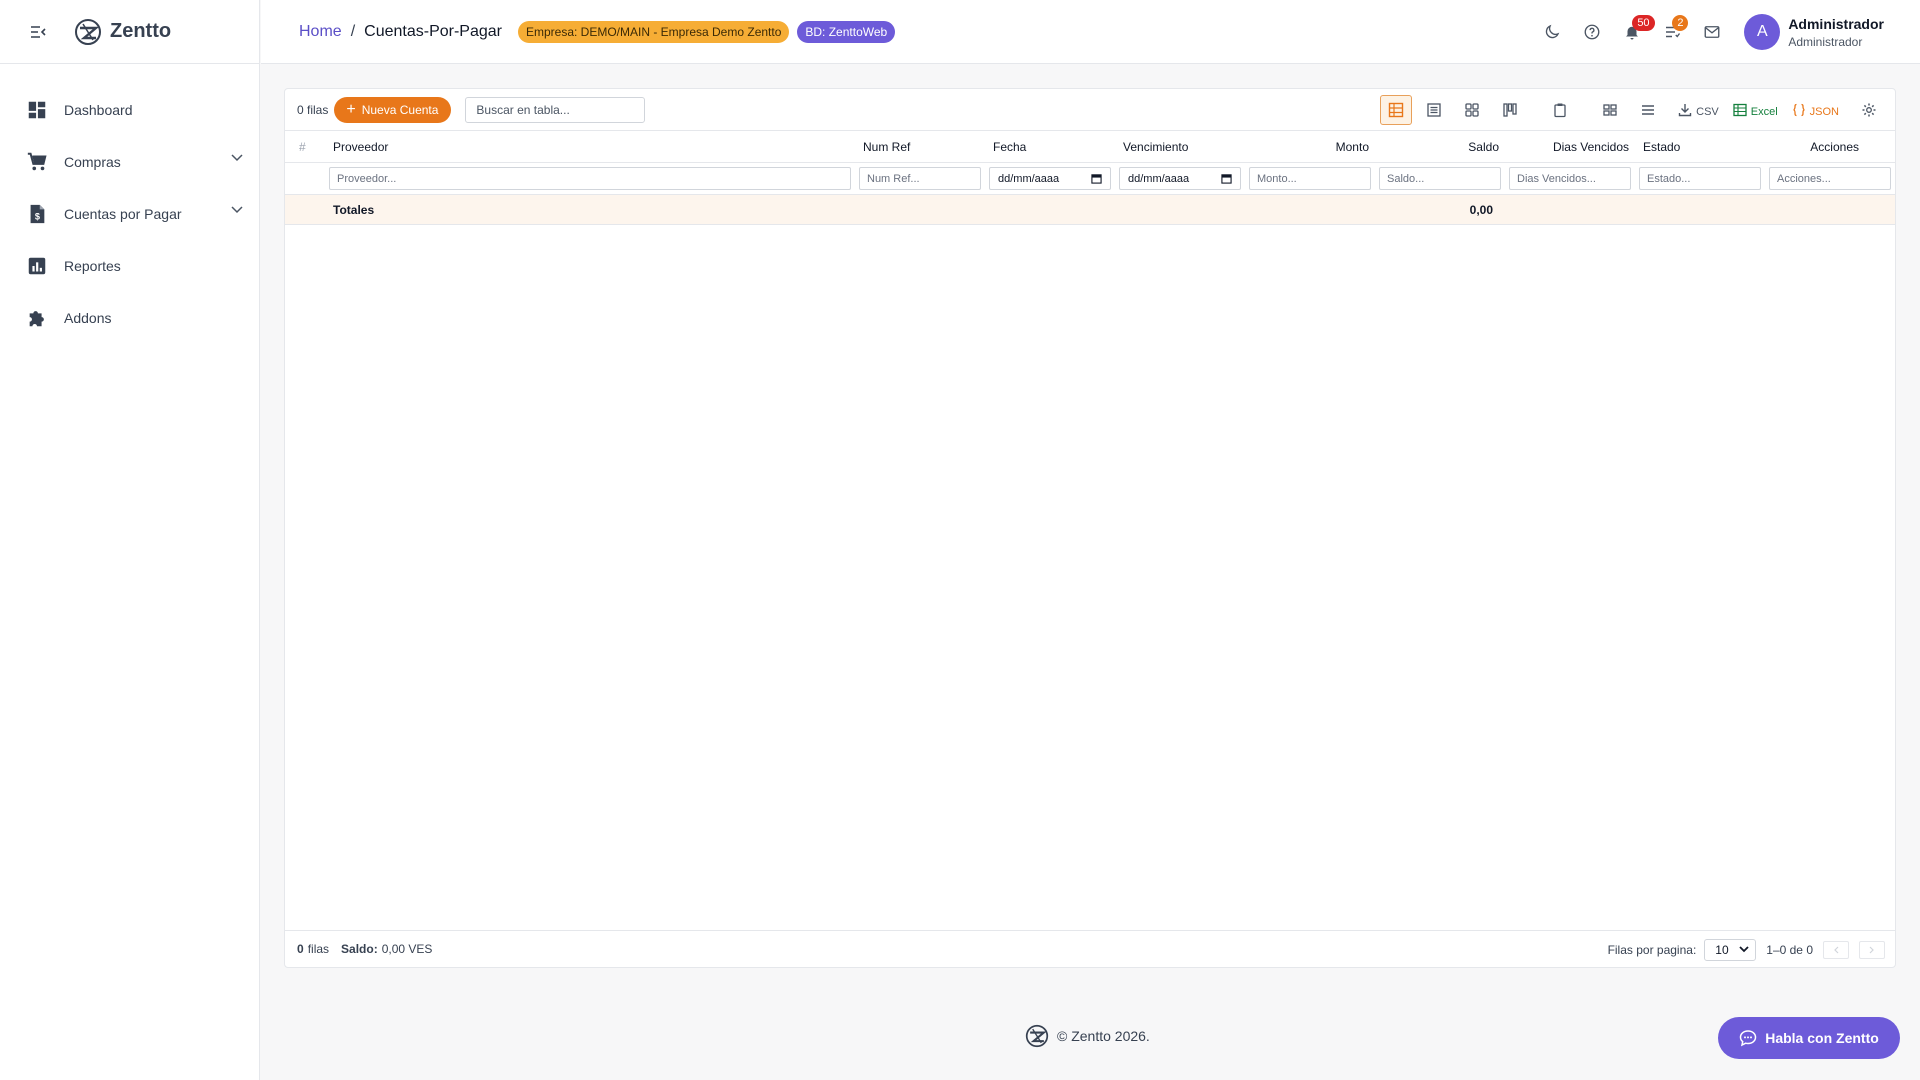 The height and width of the screenshot is (1080, 1920). I want to click on pagination: Filas por pagina: 10 1–0 de 0, so click(1746, 949).